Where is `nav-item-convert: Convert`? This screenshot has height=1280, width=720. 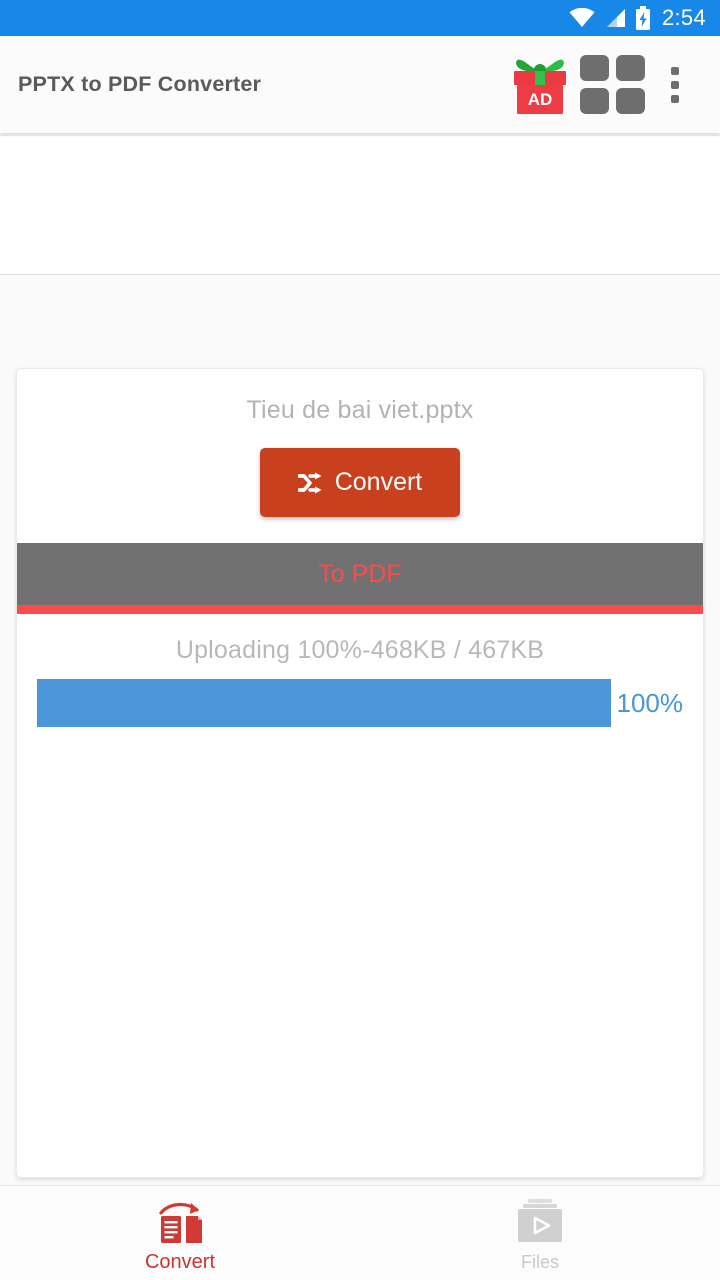
nav-item-convert: Convert is located at coordinates (180, 1233).